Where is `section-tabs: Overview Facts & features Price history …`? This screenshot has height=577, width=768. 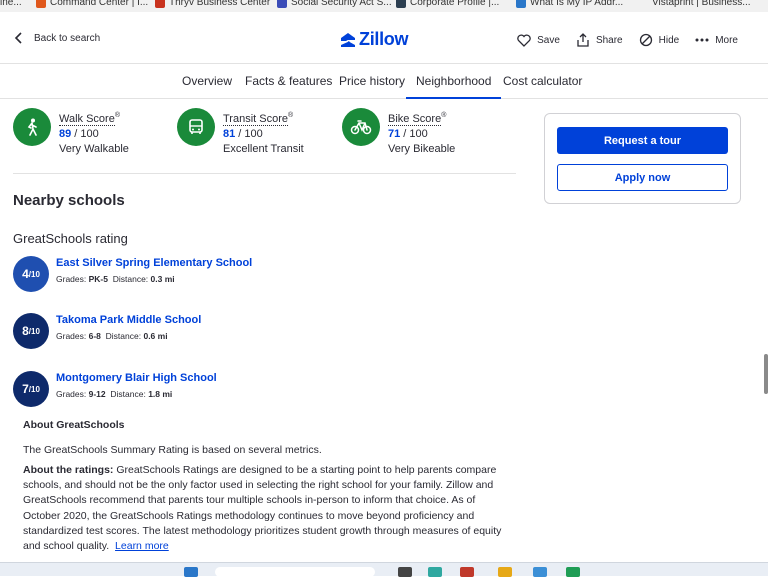
section-tabs: Overview Facts & features Price history … is located at coordinates (384, 82).